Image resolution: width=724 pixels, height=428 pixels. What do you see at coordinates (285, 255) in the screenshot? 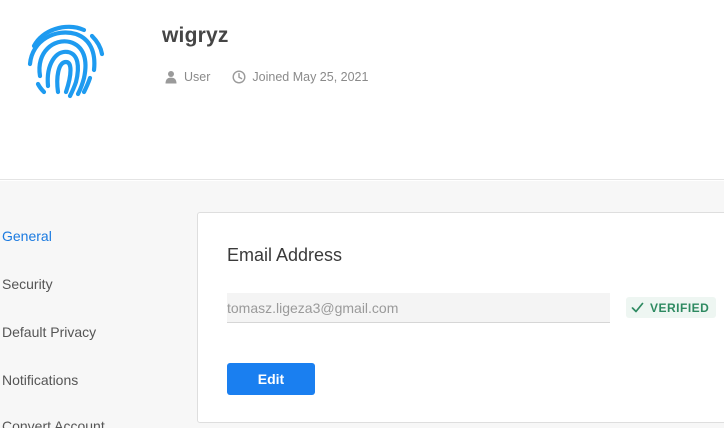
I see `section-title: Email Address` at bounding box center [285, 255].